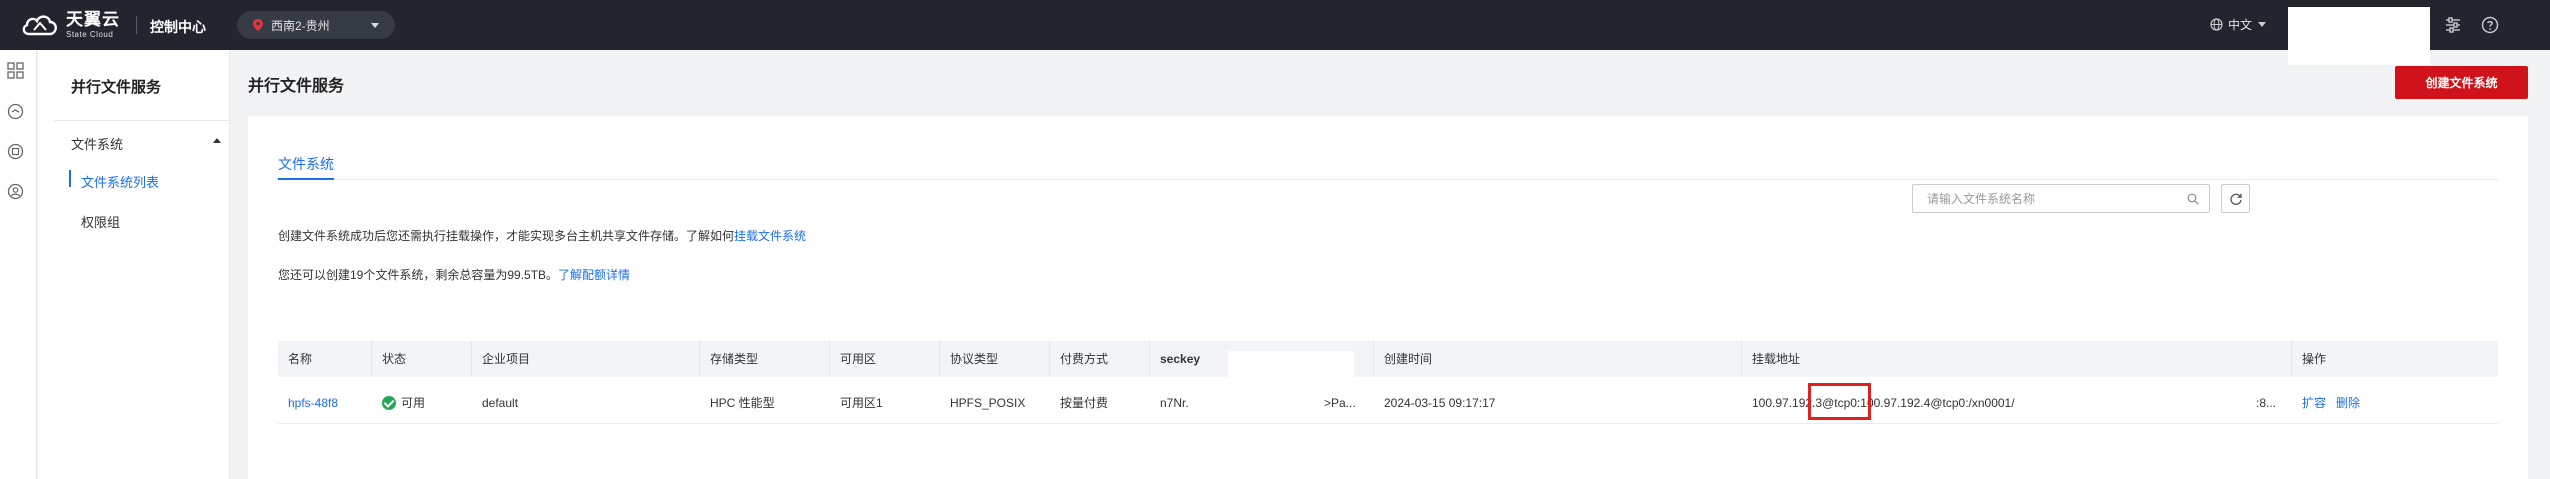 The image size is (2550, 479). What do you see at coordinates (306, 167) in the screenshot?
I see `tab-file-system: 文件系统` at bounding box center [306, 167].